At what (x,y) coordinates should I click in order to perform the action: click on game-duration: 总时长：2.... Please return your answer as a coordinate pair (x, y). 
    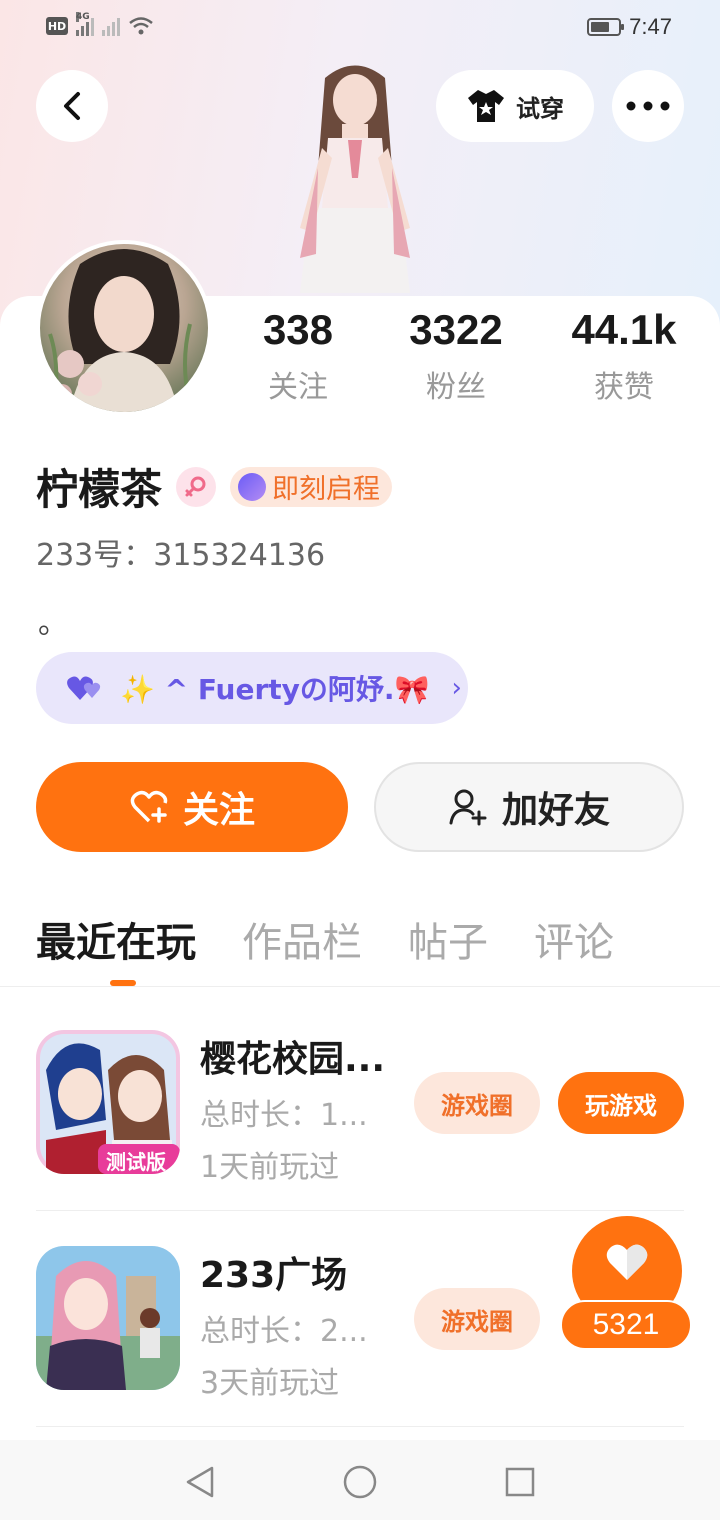
    Looking at the image, I should click on (284, 1331).